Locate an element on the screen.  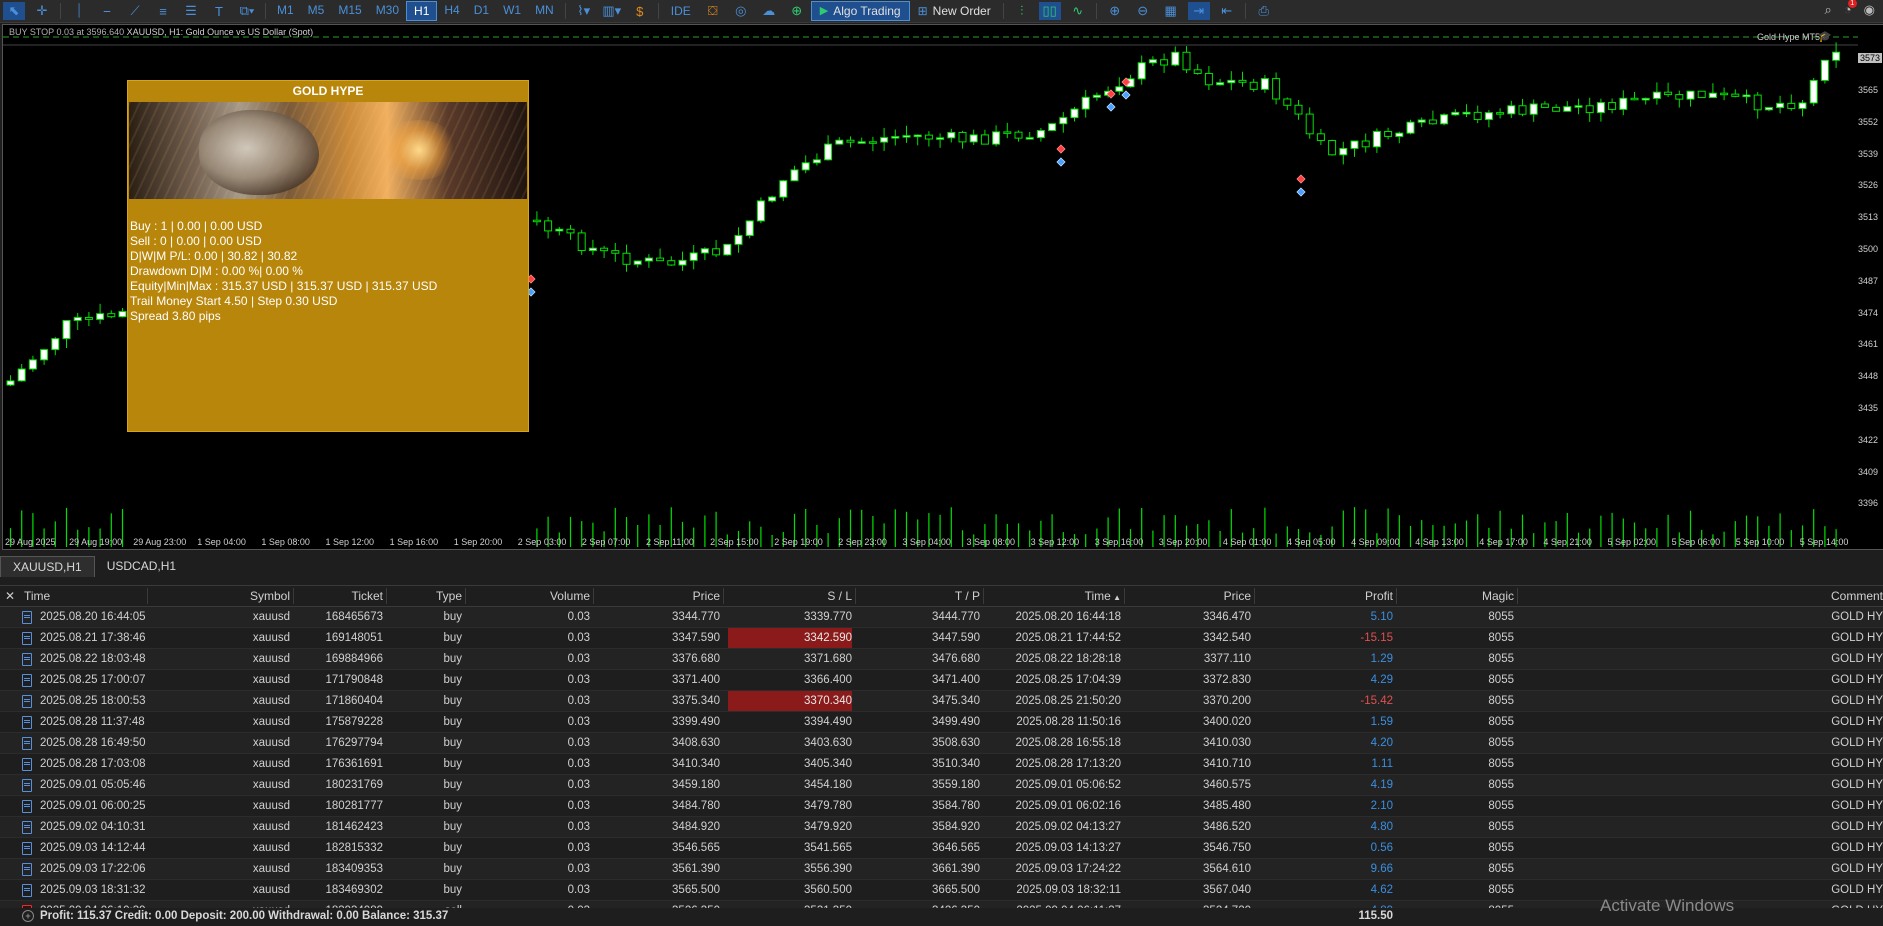
timeframe-m30: M30 is located at coordinates (387, 10).